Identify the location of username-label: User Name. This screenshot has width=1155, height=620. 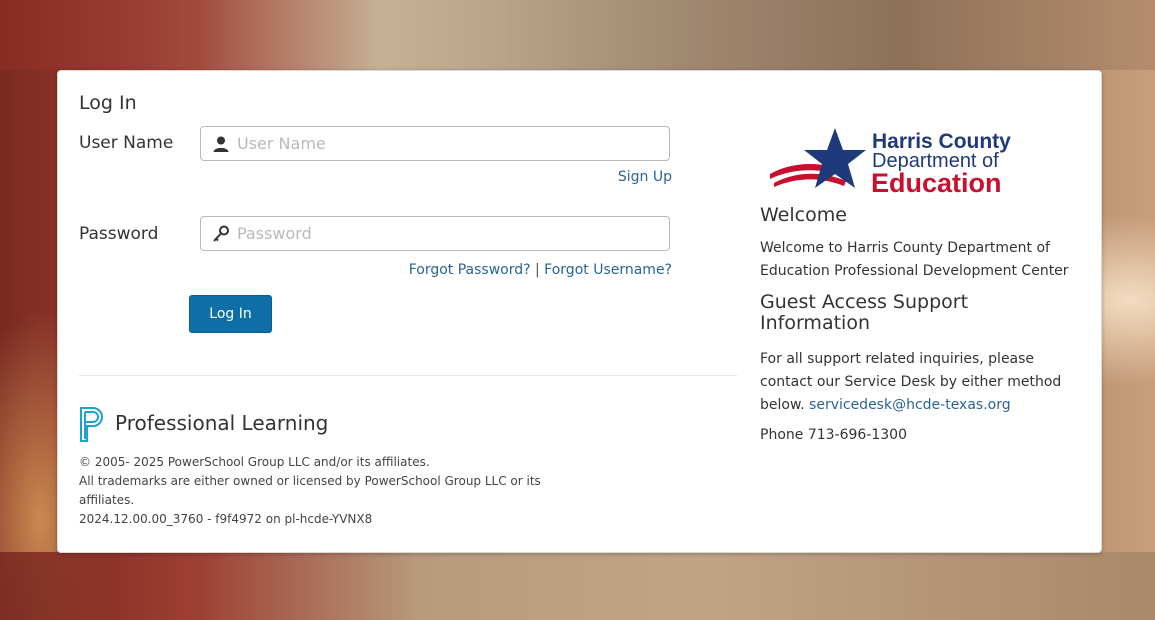
(126, 143).